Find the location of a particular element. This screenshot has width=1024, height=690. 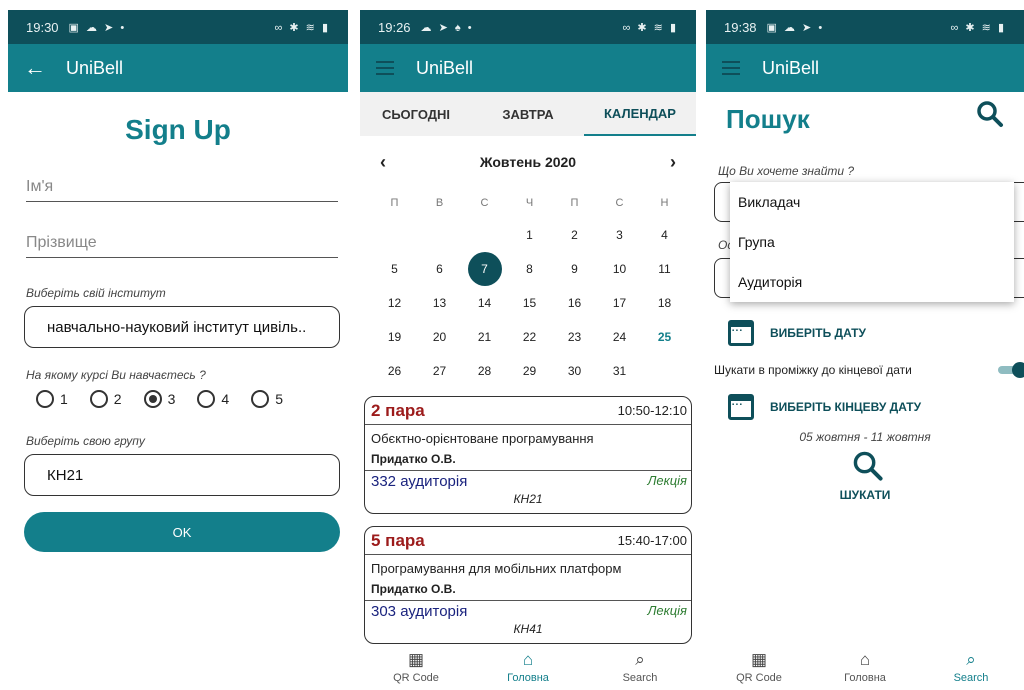

calendar-day: 29 is located at coordinates (529, 371).